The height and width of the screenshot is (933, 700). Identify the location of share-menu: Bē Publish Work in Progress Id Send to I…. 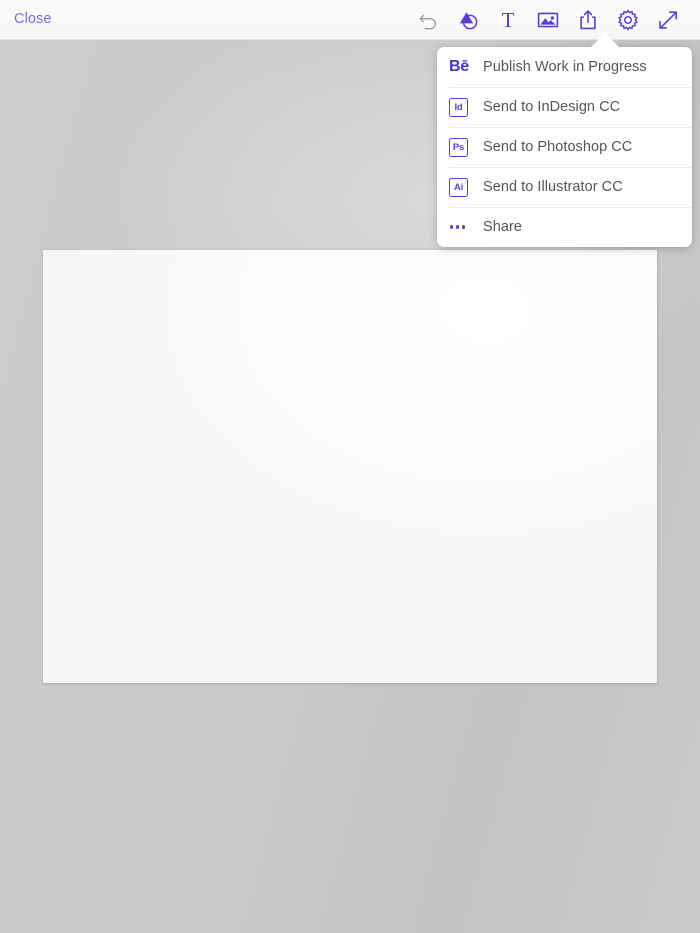
(564, 147).